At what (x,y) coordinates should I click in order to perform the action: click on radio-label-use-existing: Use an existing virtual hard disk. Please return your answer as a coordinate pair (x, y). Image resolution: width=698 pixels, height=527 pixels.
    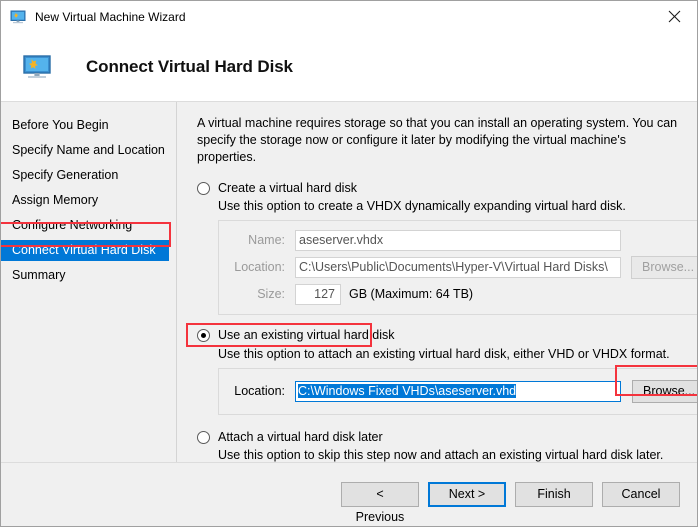
    Looking at the image, I should click on (306, 335).